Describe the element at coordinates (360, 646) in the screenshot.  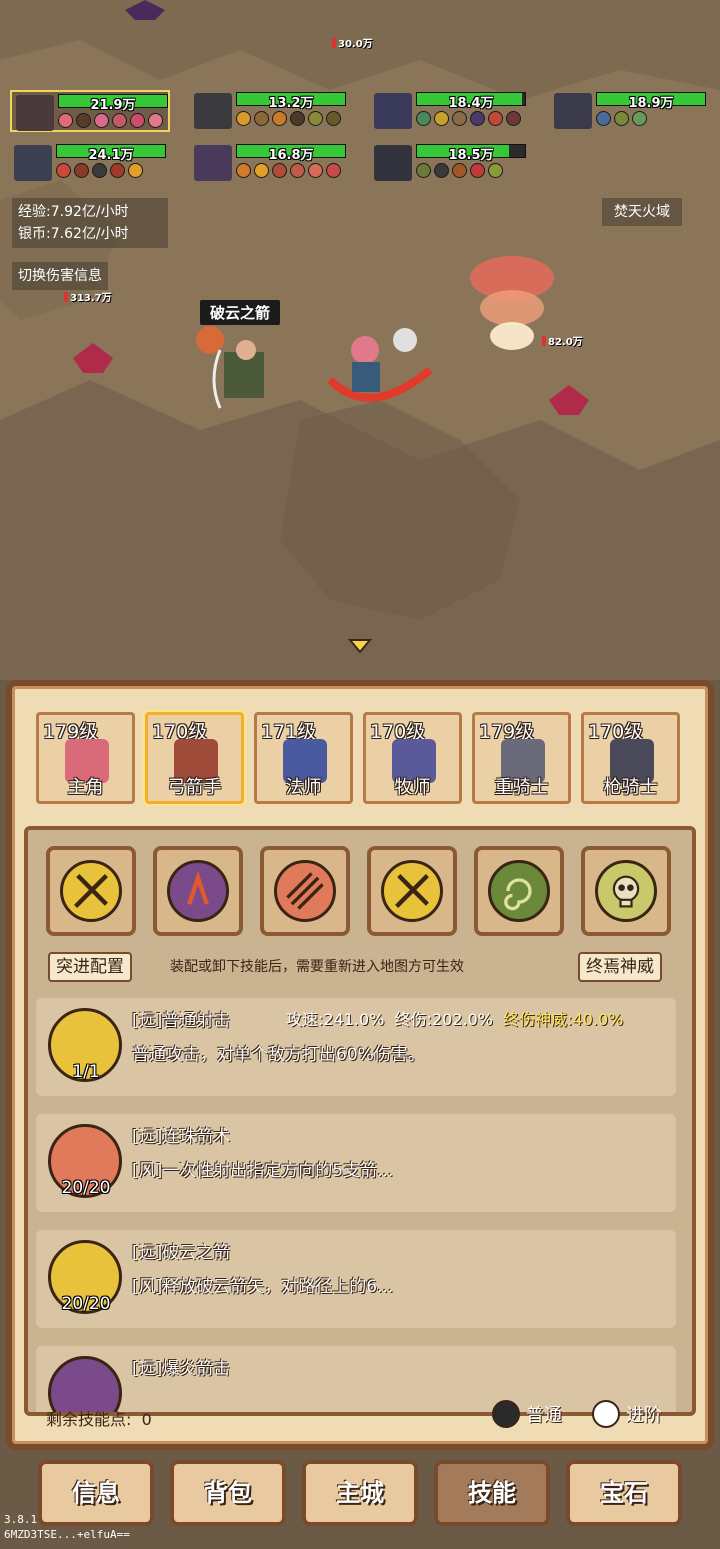
I see `chevron-down-icon` at that location.